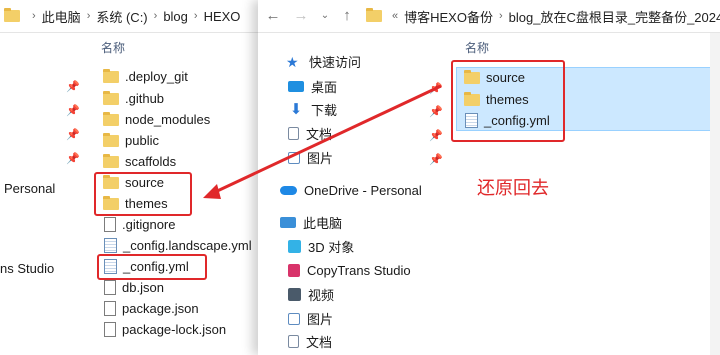 This screenshot has height=355, width=720. What do you see at coordinates (327, 139) in the screenshot?
I see `arrow-line` at bounding box center [327, 139].